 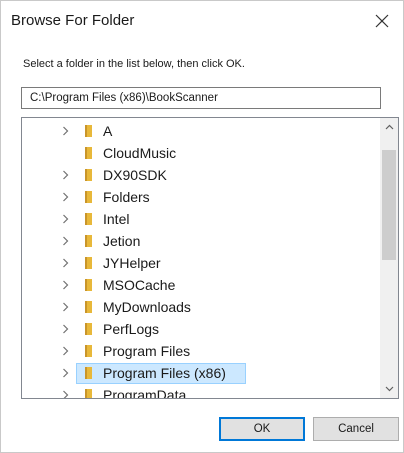 I want to click on tree-item-label: Jetion, so click(x=122, y=241).